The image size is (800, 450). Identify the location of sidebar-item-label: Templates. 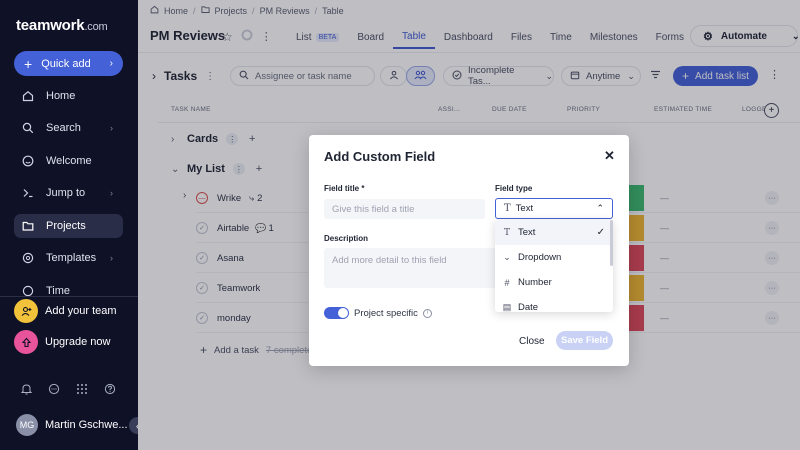
(71, 258).